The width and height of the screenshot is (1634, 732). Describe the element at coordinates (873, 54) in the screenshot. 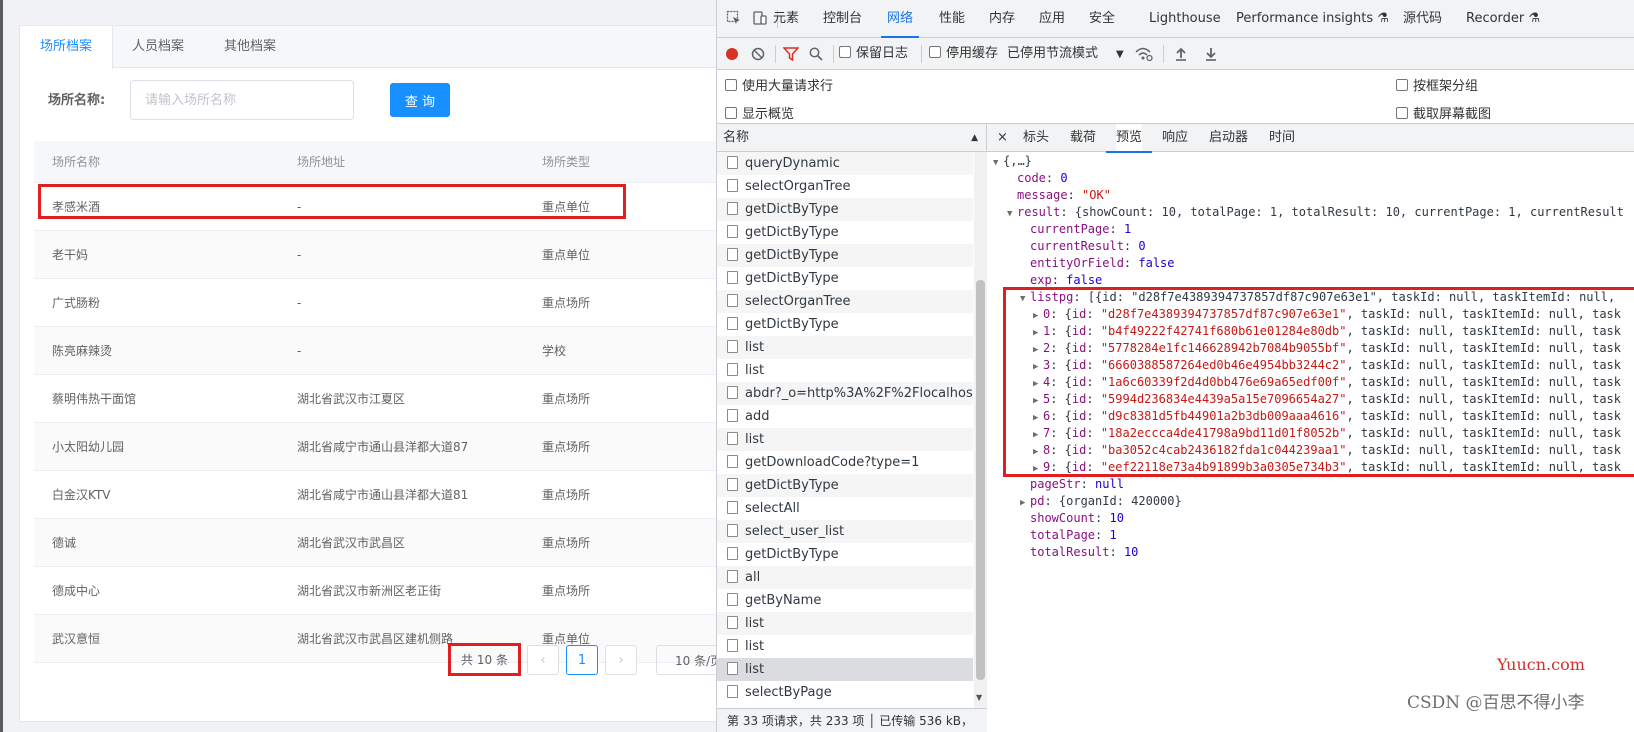

I see `preserve-log-checkbox: 保留日志` at that location.